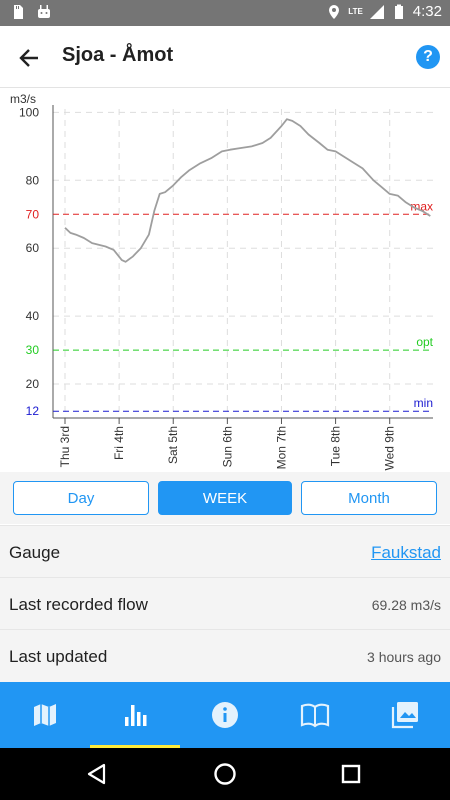 The height and width of the screenshot is (800, 450). What do you see at coordinates (227, 446) in the screenshot?
I see `x-tick-label: Sun 6th` at bounding box center [227, 446].